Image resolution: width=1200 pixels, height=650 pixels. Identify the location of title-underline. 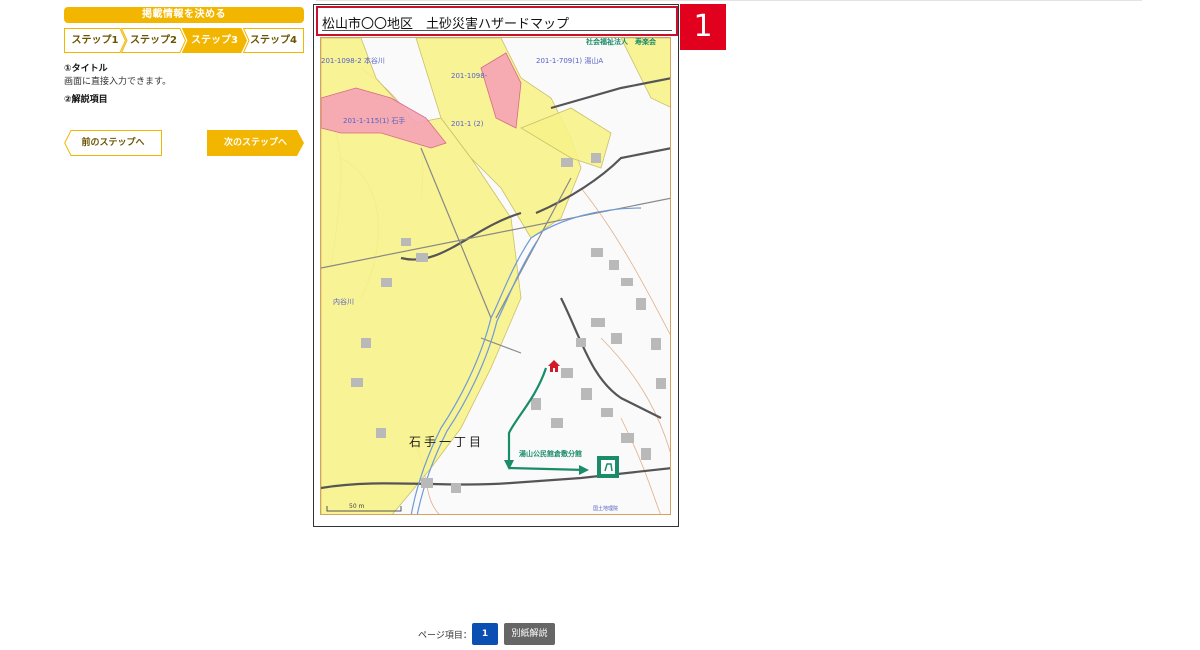
(497, 30).